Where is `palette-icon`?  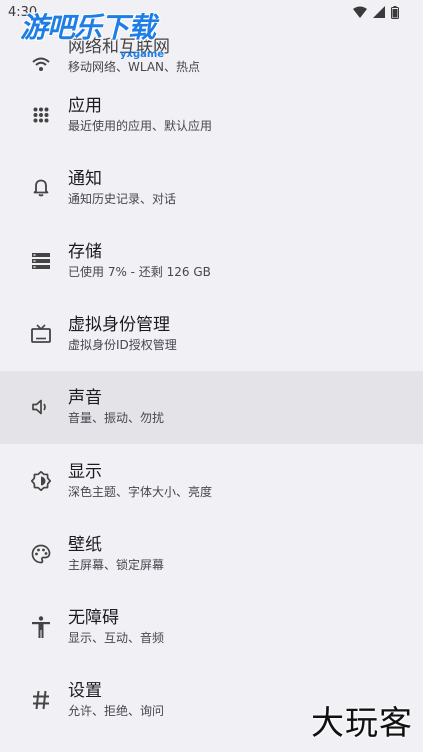 palette-icon is located at coordinates (41, 554).